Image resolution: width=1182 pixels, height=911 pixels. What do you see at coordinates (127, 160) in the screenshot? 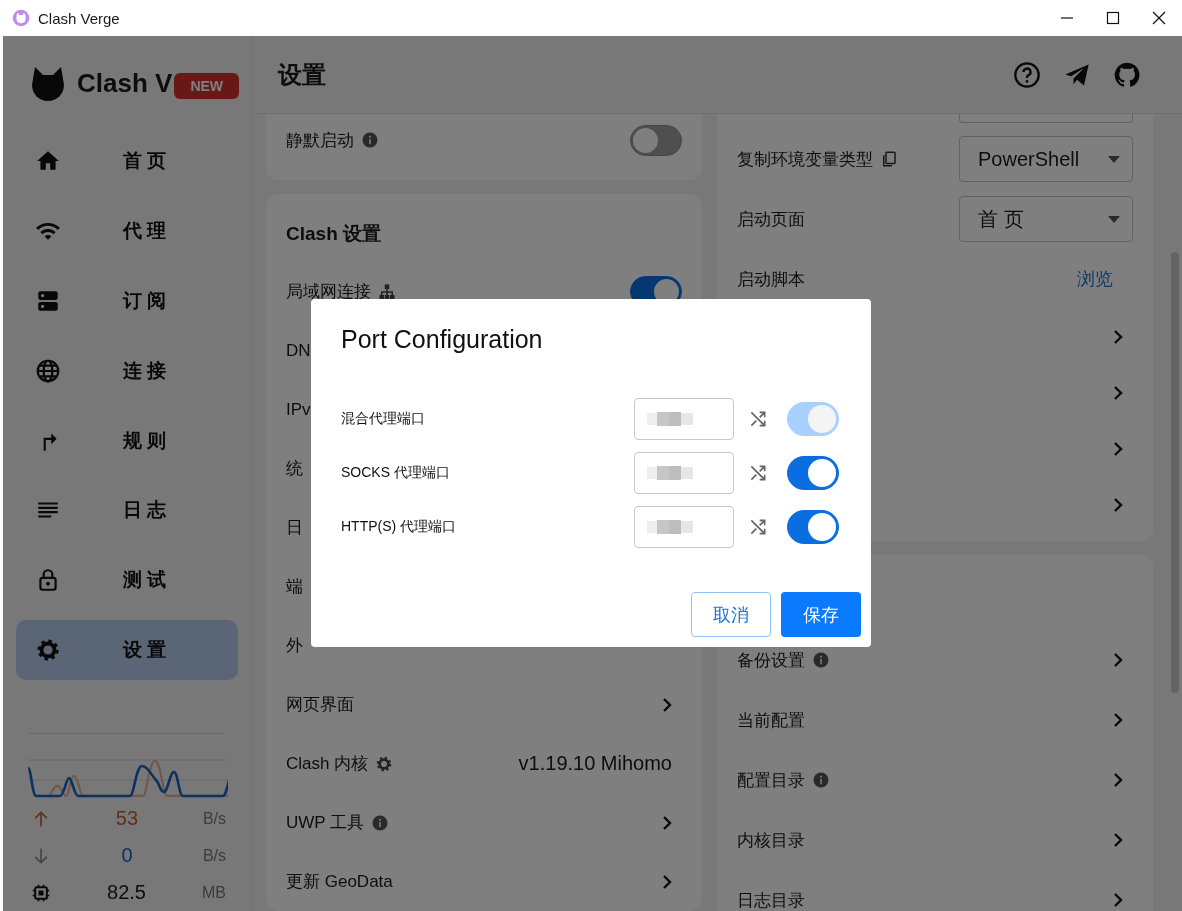
I see `nav-item: 首页` at bounding box center [127, 160].